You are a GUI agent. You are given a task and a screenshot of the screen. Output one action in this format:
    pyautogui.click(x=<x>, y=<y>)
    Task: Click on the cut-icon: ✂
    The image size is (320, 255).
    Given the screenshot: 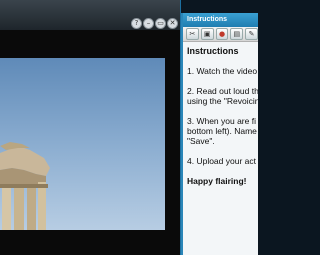 What is the action you would take?
    pyautogui.click(x=192, y=34)
    